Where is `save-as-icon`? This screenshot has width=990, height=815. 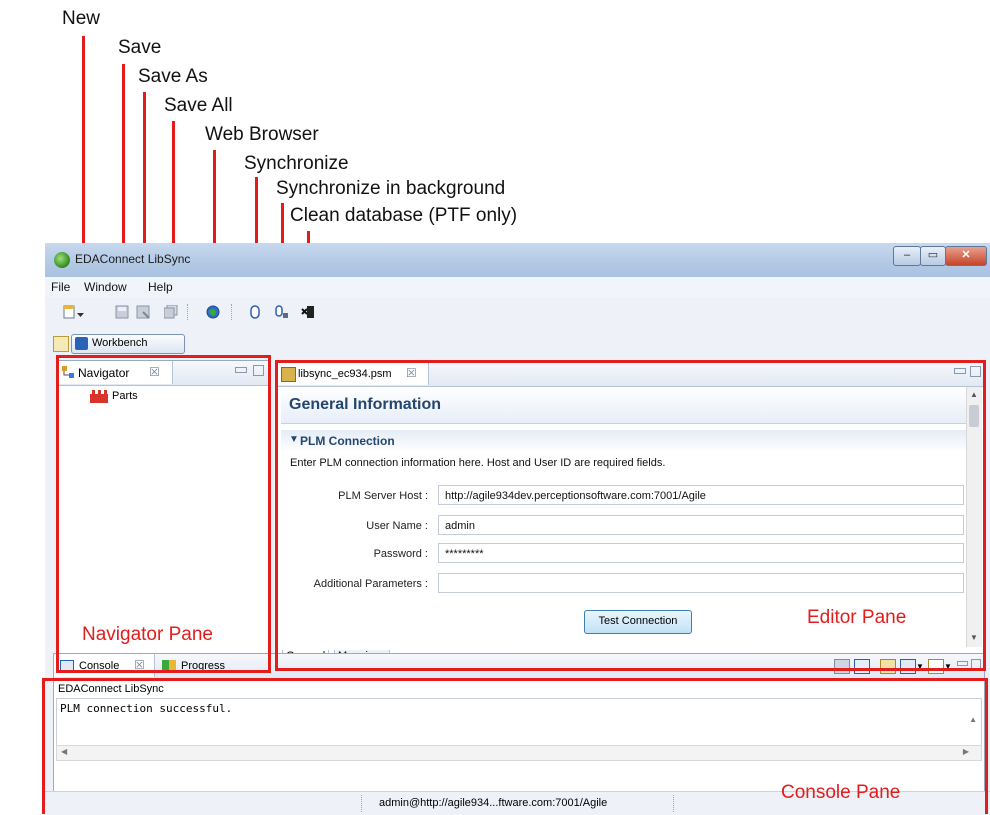 save-as-icon is located at coordinates (143, 312).